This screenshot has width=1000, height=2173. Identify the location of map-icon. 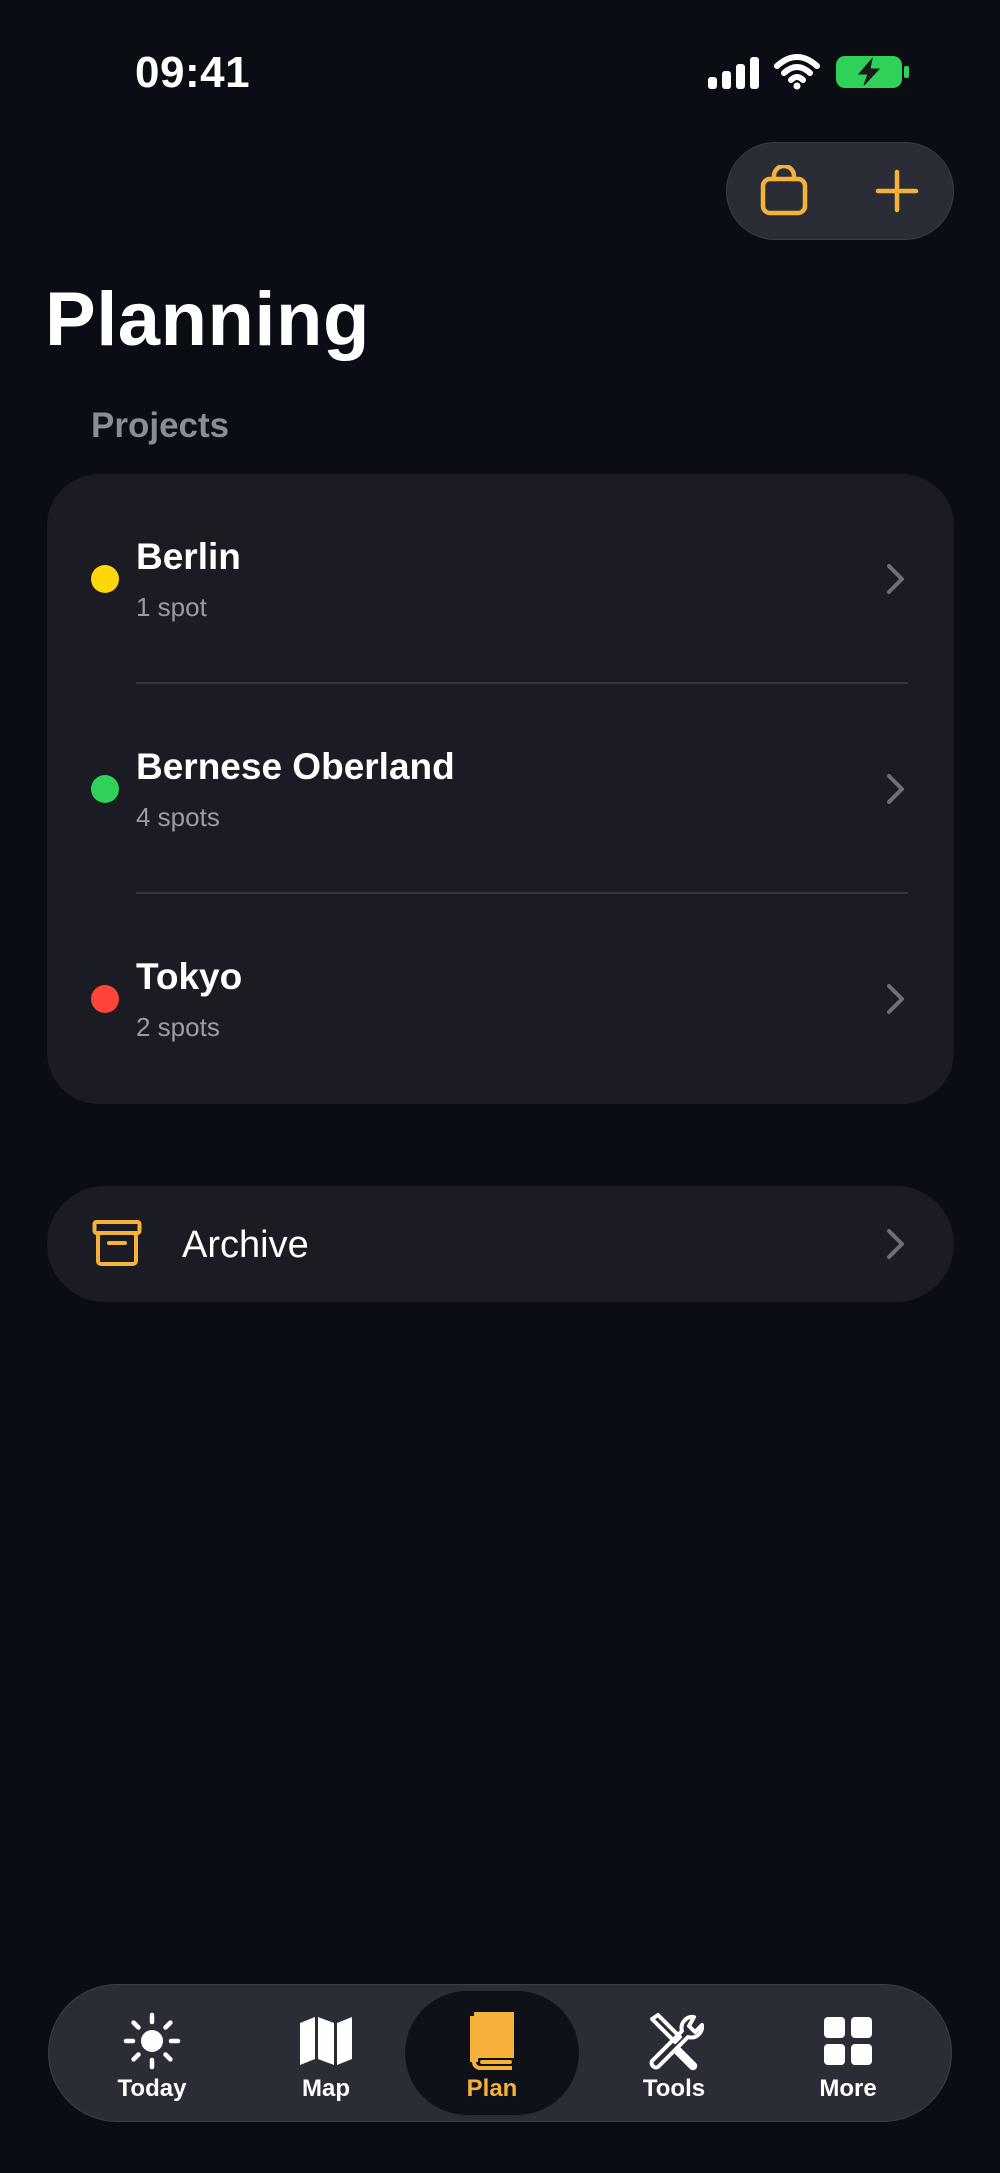
(326, 2041).